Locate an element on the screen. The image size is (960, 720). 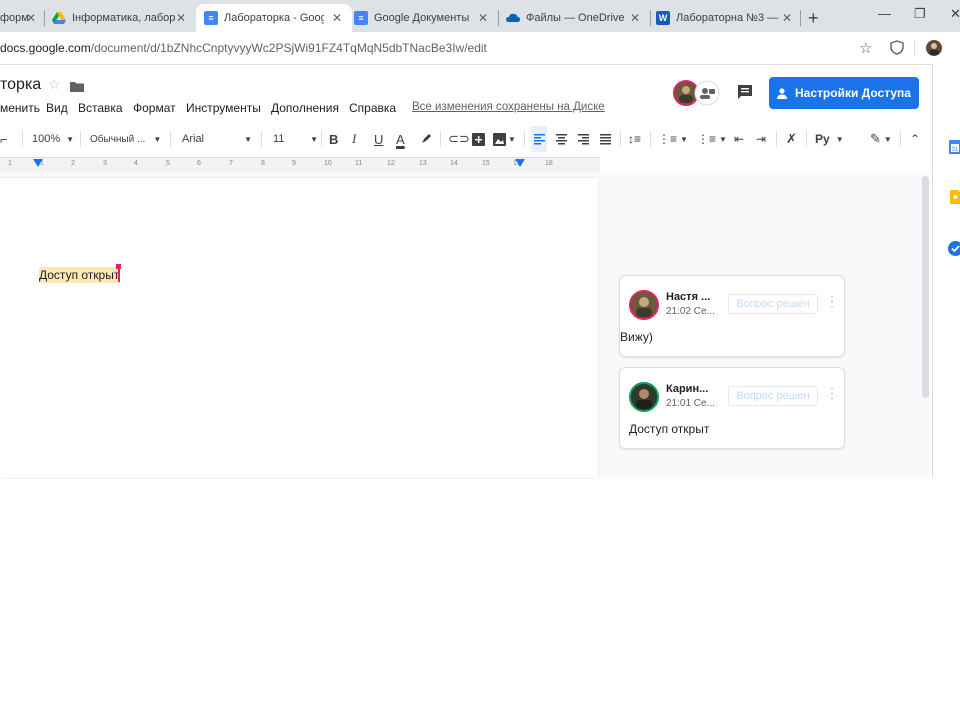
calendar-icon: 31 is located at coordinates (954, 149).